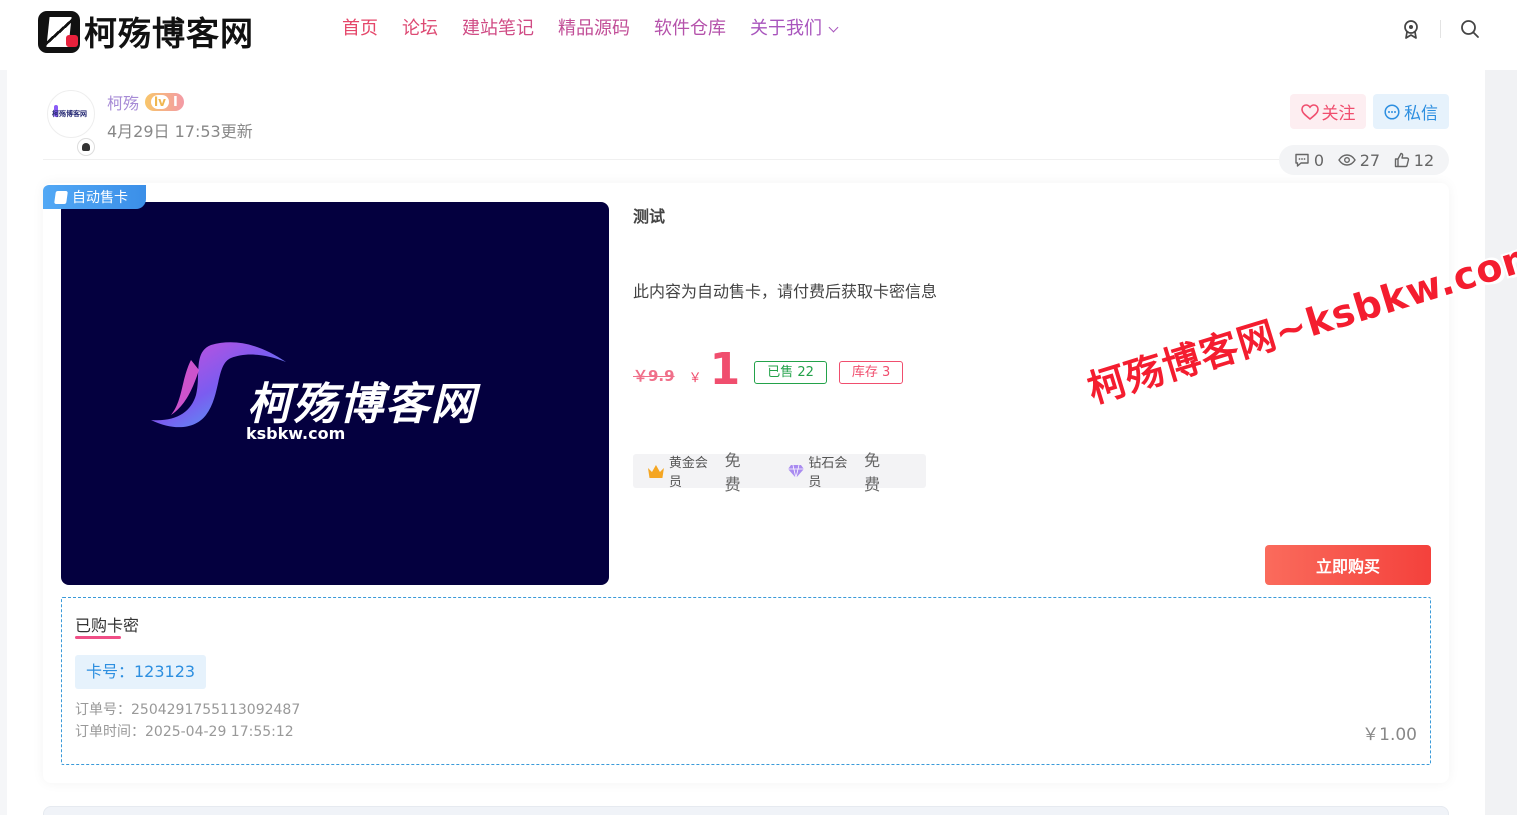 Image resolution: width=1517 pixels, height=815 pixels. I want to click on title-underline, so click(98, 637).